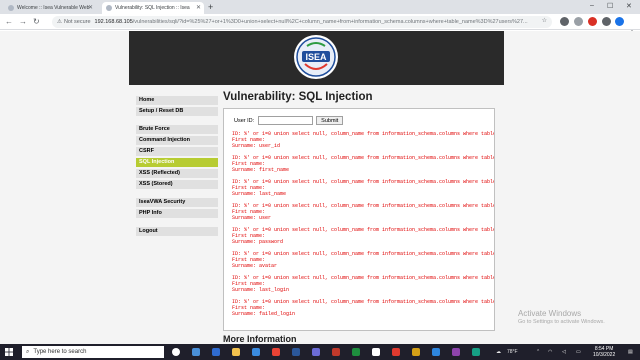 This screenshot has height=360, width=640. I want to click on user-id-input, so click(286, 120).